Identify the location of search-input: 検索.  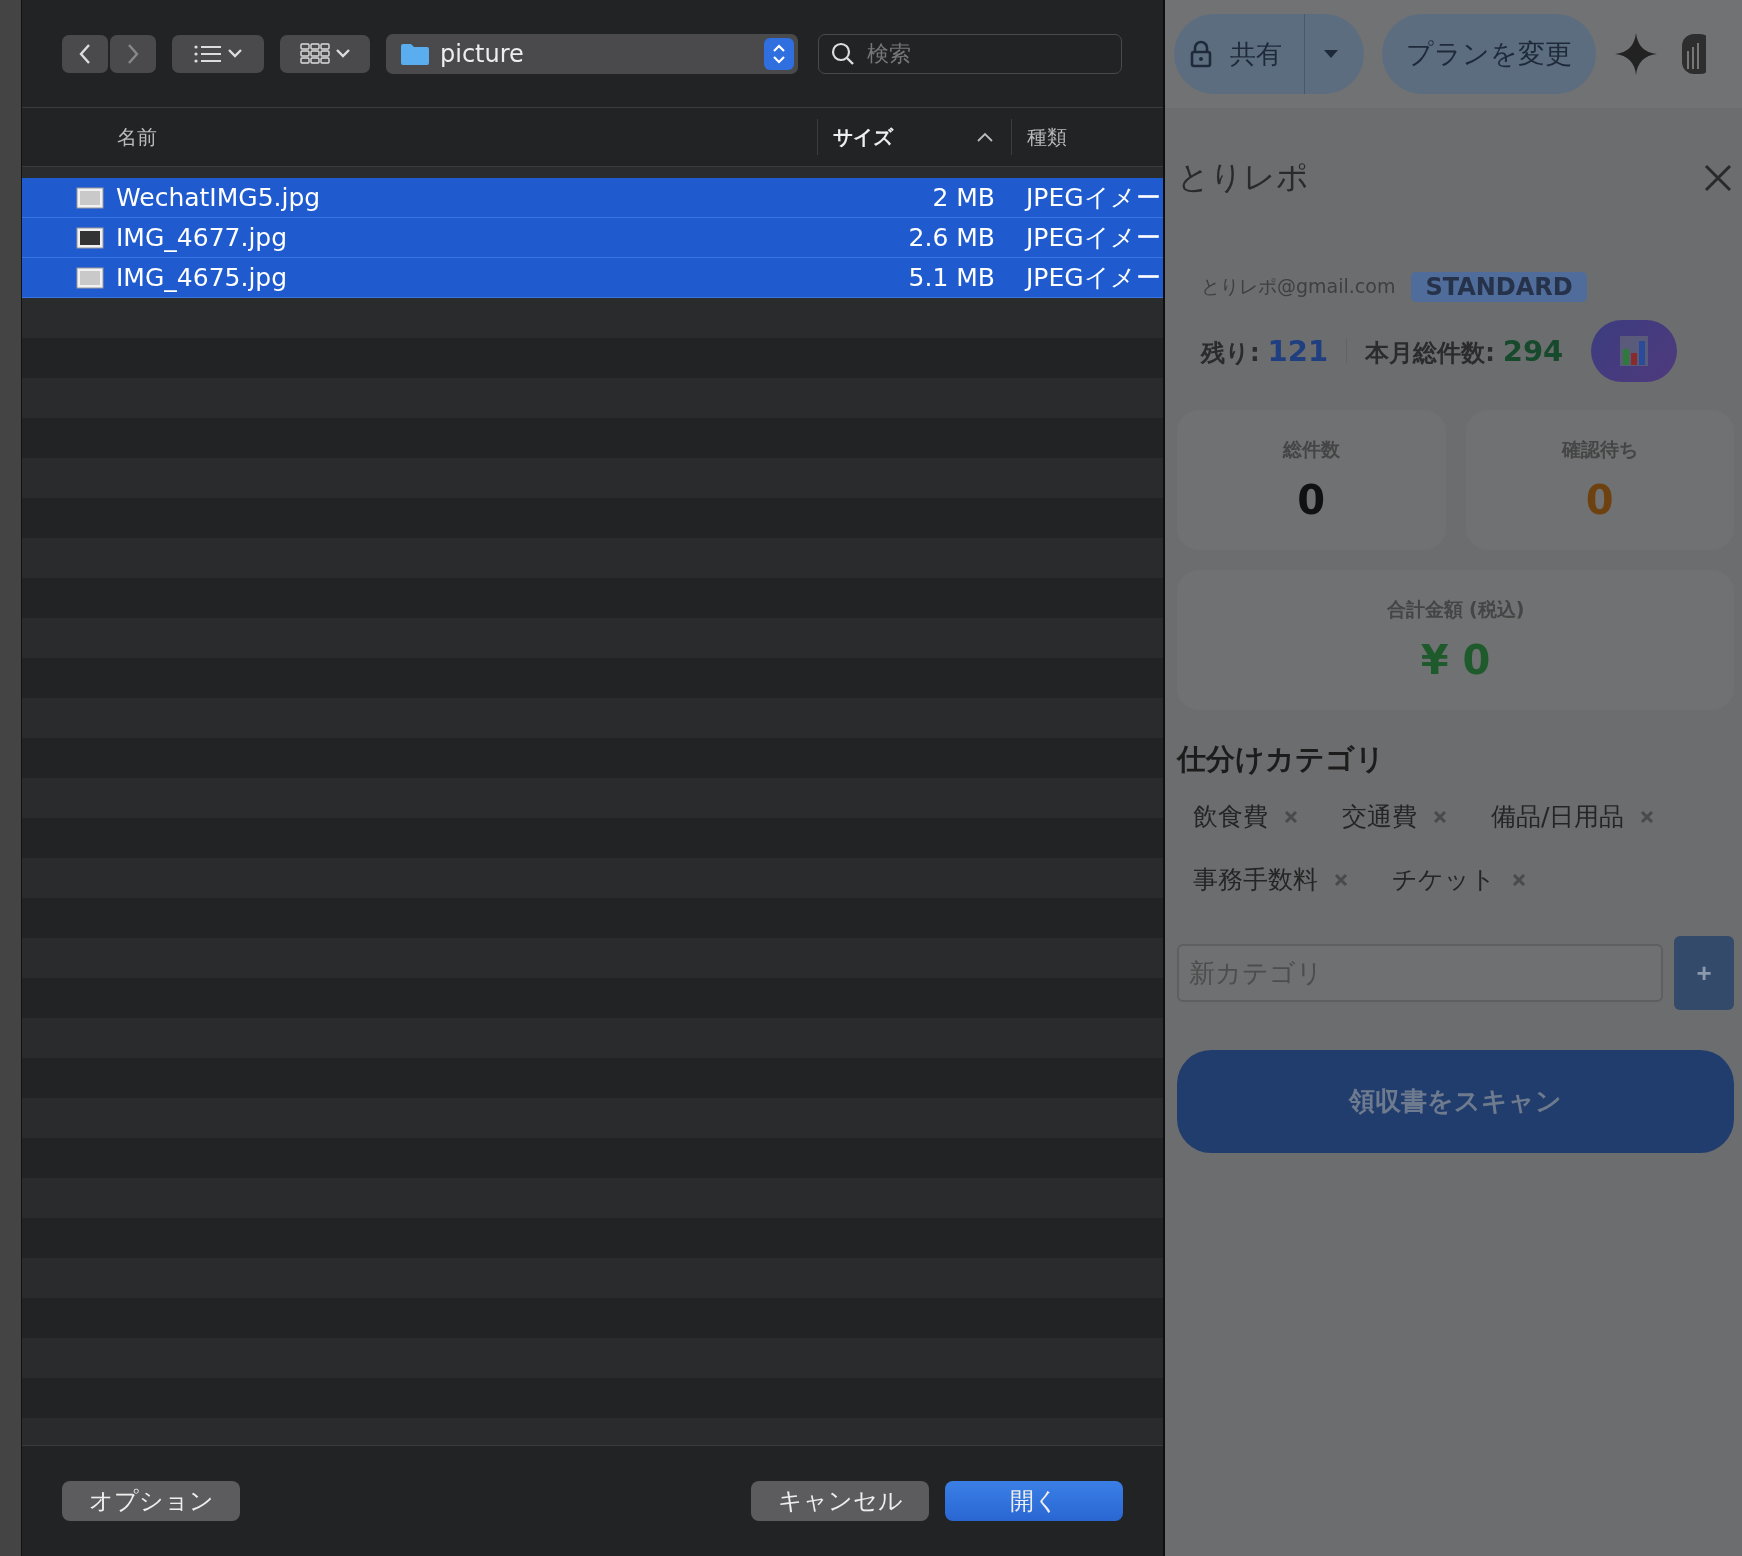
(977, 53).